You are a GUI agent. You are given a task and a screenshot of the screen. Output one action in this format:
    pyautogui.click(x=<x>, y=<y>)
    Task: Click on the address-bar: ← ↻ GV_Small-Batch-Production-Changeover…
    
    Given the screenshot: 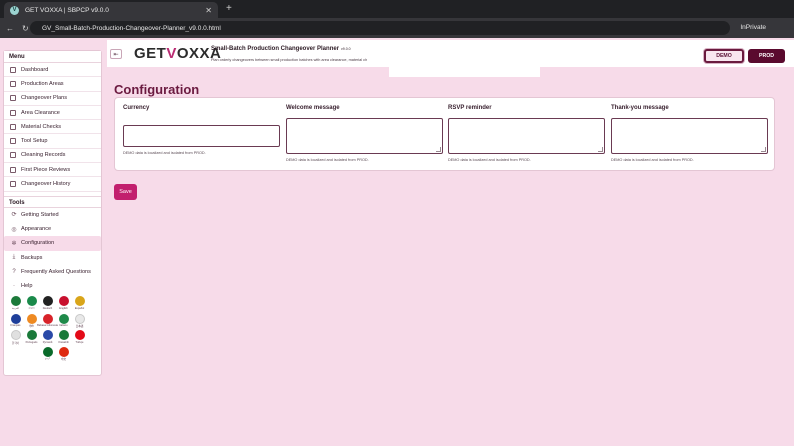 What is the action you would take?
    pyautogui.click(x=397, y=28)
    